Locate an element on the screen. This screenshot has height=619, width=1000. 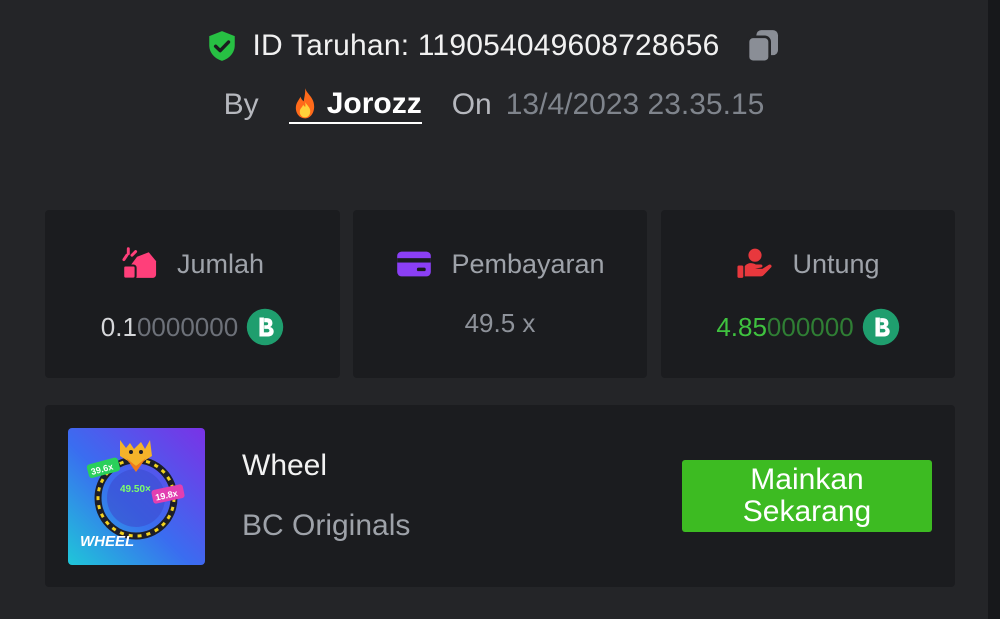
game-provider: BC Originals is located at coordinates (326, 525).